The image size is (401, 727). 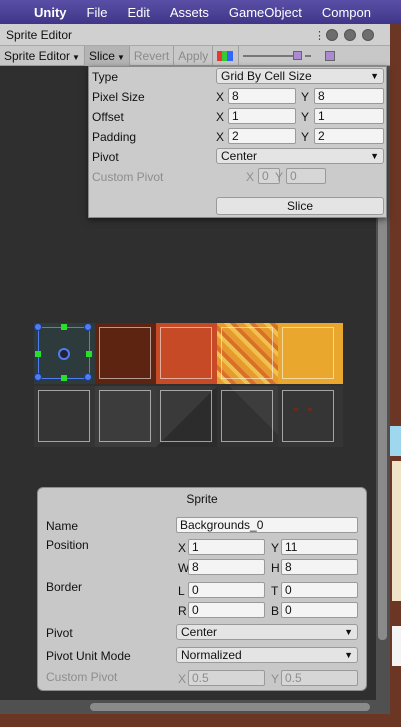 What do you see at coordinates (349, 116) in the screenshot?
I see `offset-y-field: 1` at bounding box center [349, 116].